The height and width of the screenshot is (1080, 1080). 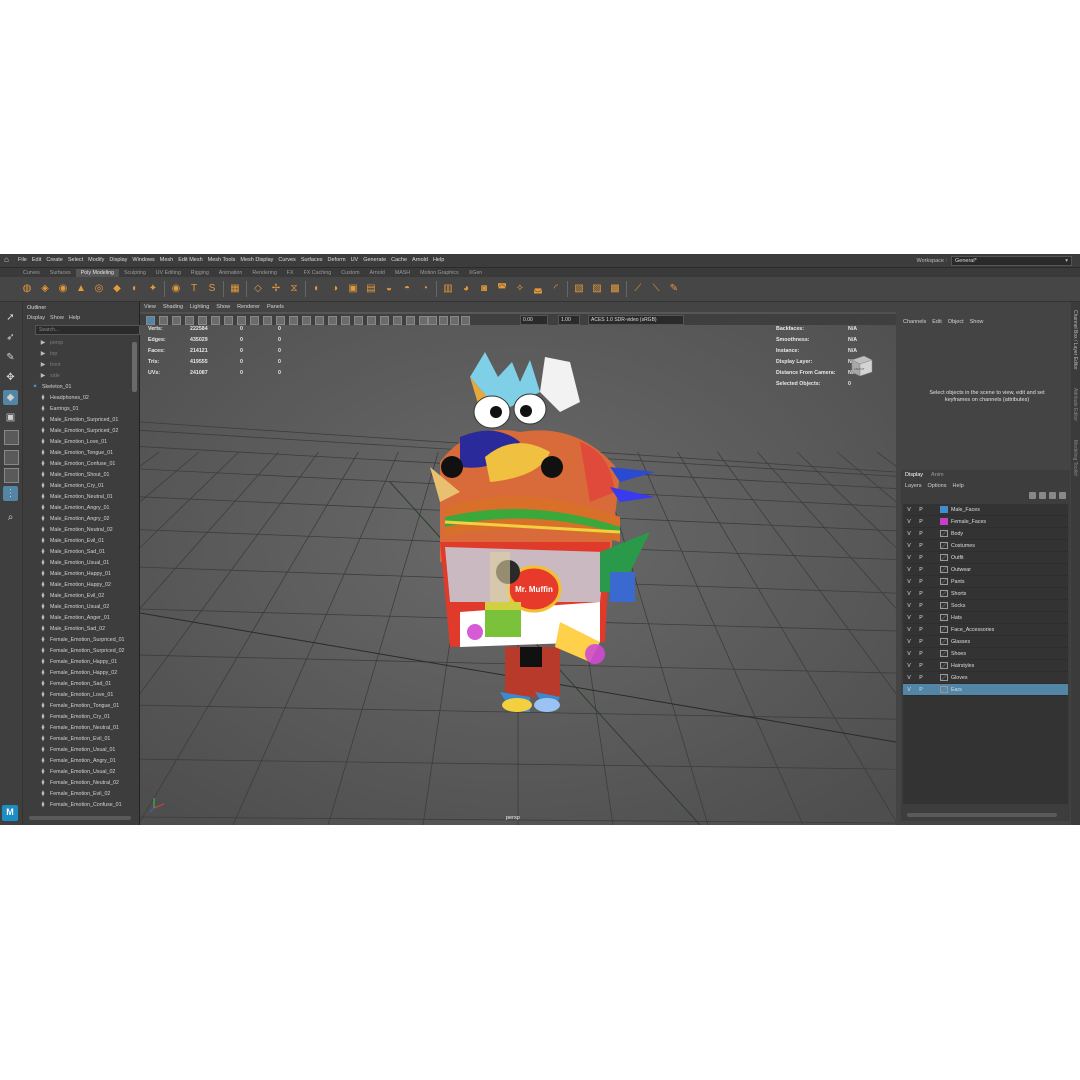 What do you see at coordinates (443, 320) in the screenshot?
I see `xray-joints-icon` at bounding box center [443, 320].